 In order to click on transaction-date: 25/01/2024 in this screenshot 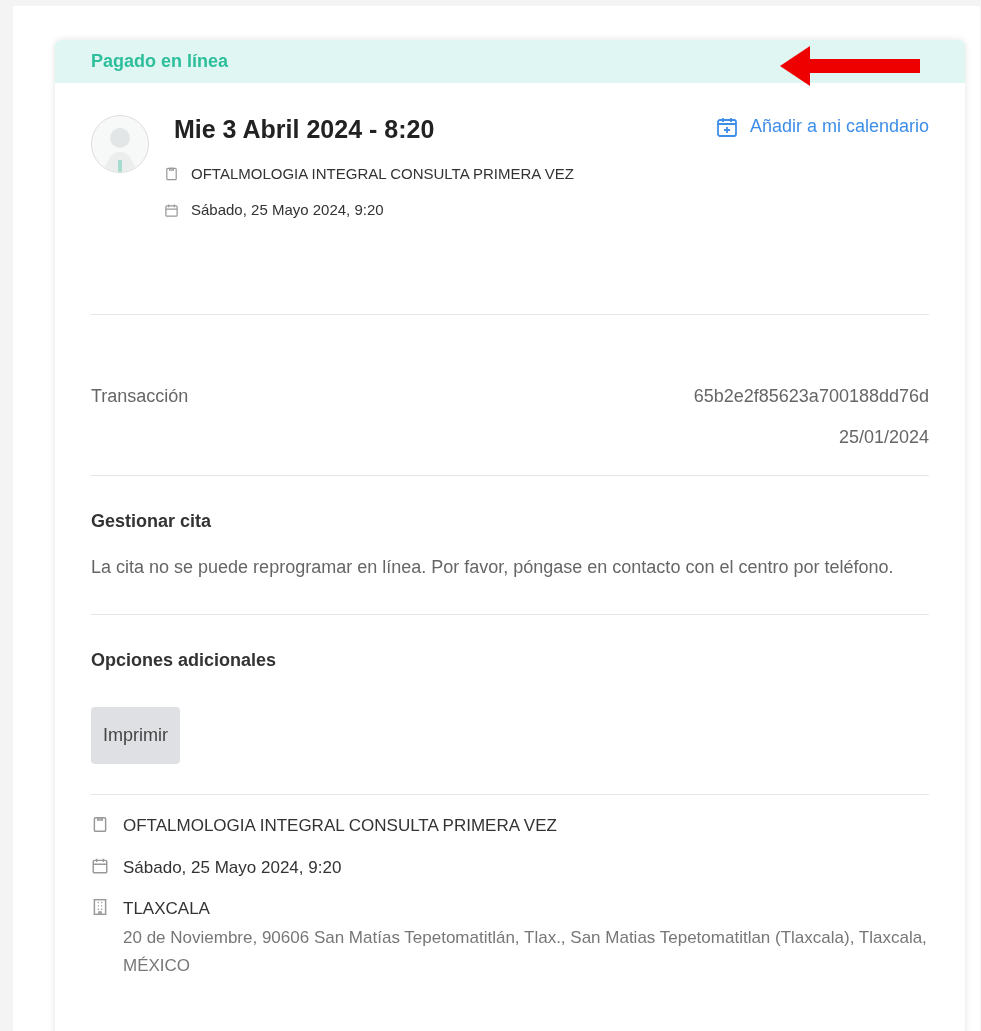, I will do `click(883, 437)`.